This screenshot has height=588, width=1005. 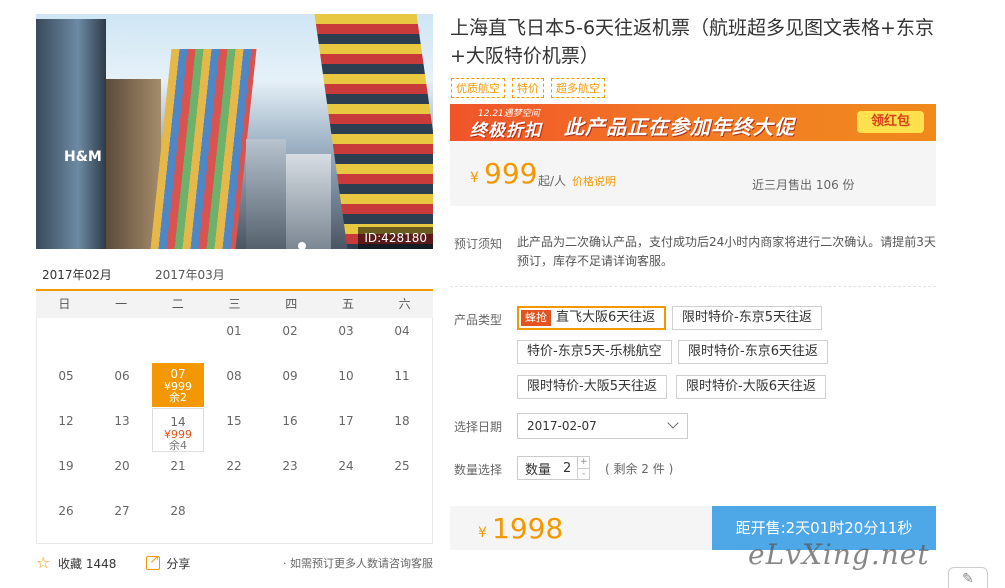 What do you see at coordinates (290, 331) in the screenshot?
I see `calendar-day: 02` at bounding box center [290, 331].